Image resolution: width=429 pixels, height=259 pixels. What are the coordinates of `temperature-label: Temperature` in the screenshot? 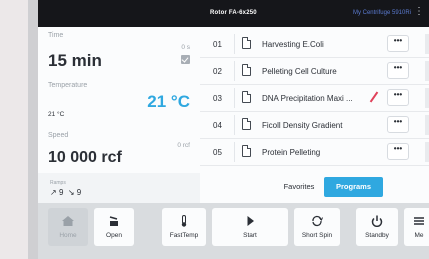 It's located at (68, 85).